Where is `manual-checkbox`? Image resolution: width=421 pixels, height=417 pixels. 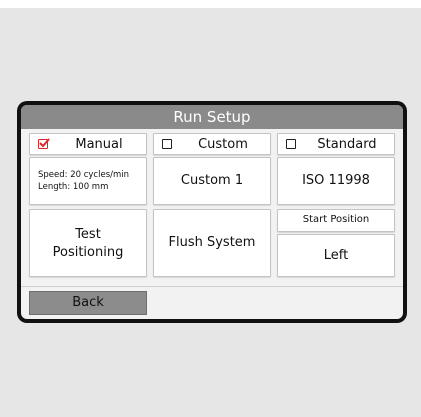 manual-checkbox is located at coordinates (44, 143).